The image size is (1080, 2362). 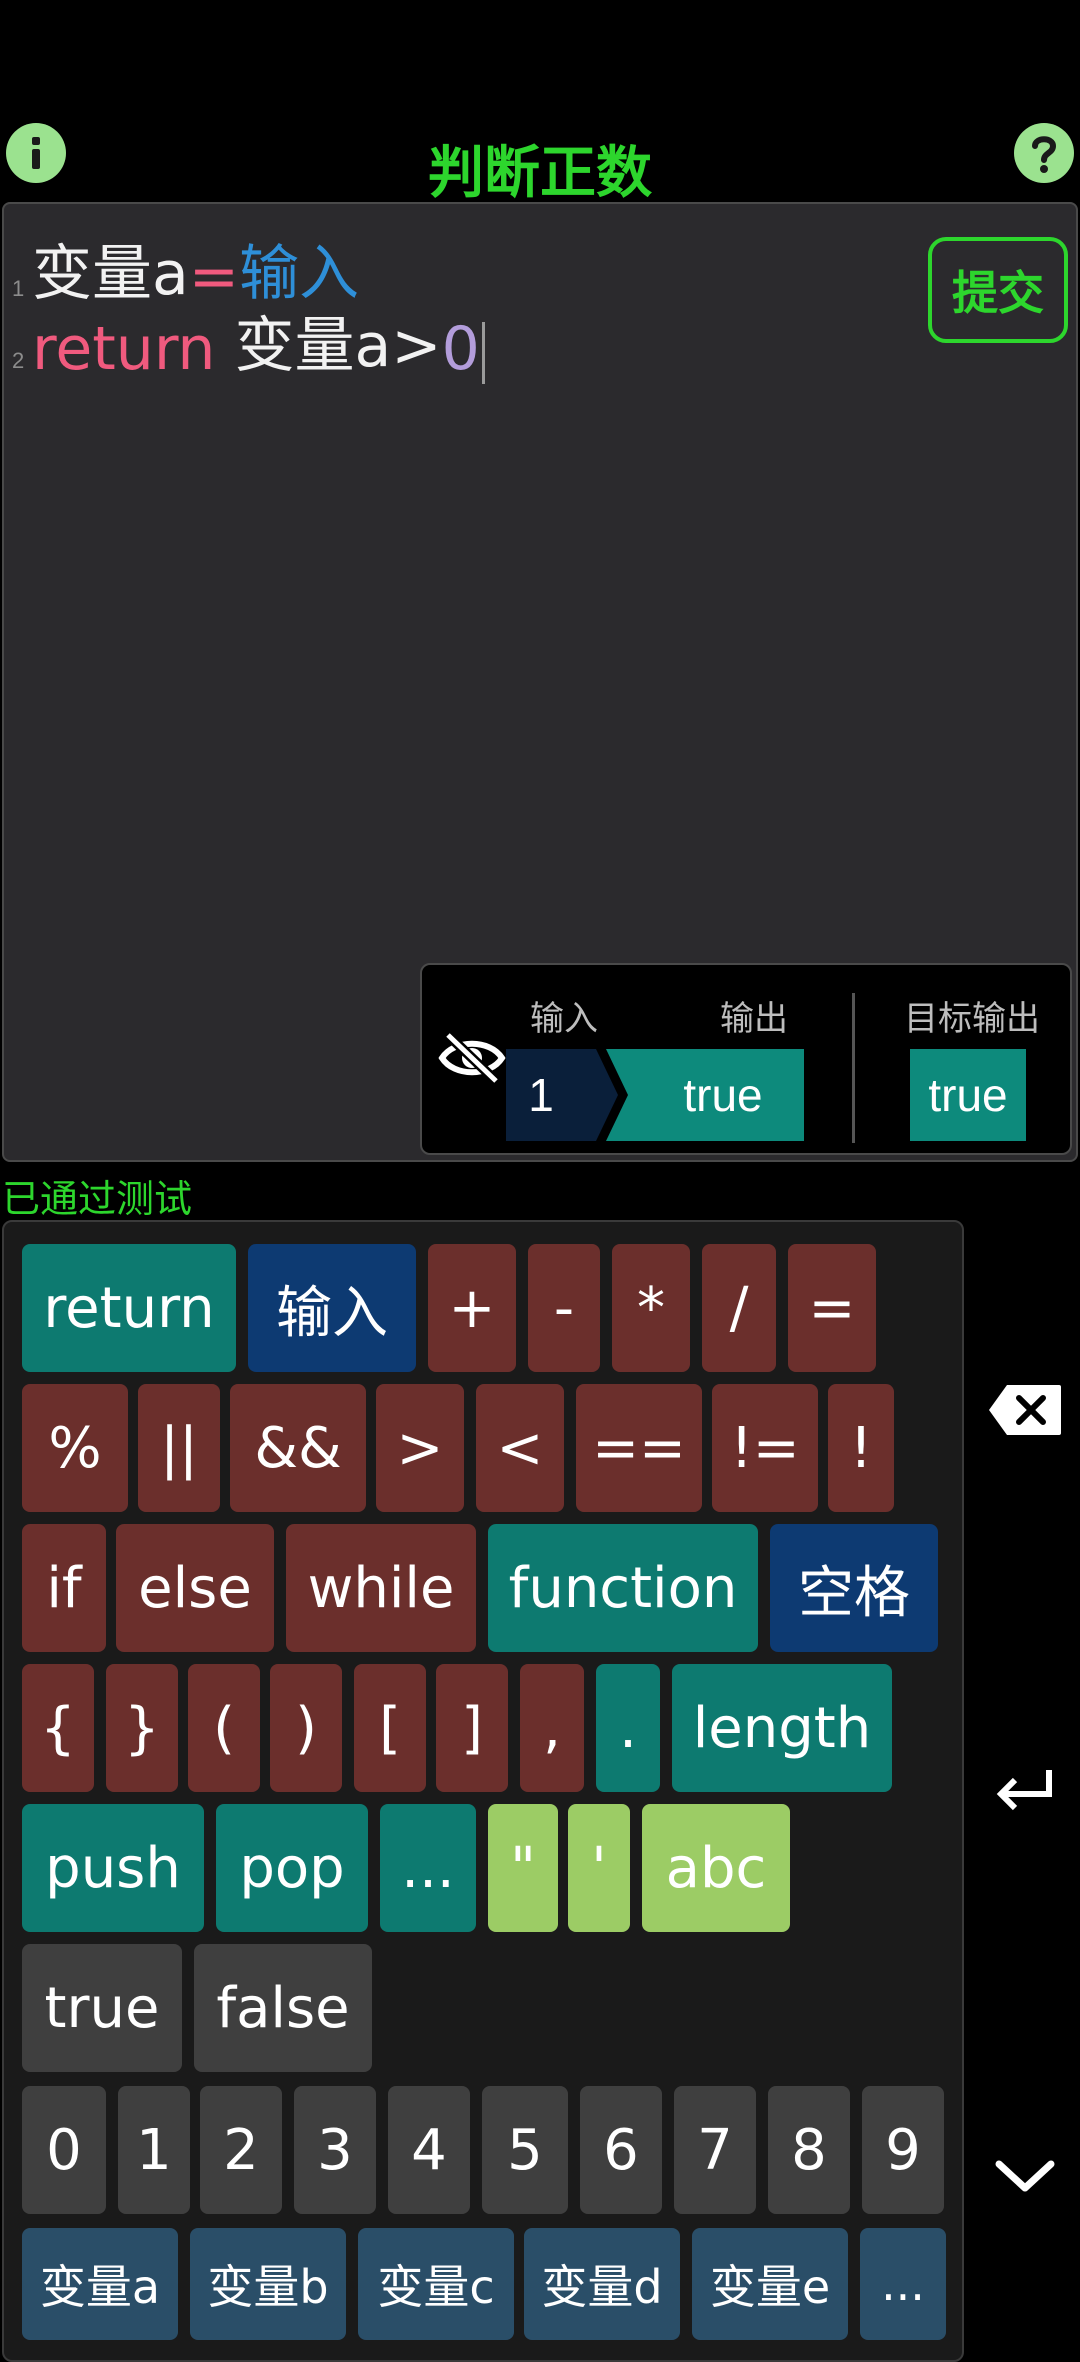 What do you see at coordinates (621, 2150) in the screenshot?
I see `key-digit-6: 6` at bounding box center [621, 2150].